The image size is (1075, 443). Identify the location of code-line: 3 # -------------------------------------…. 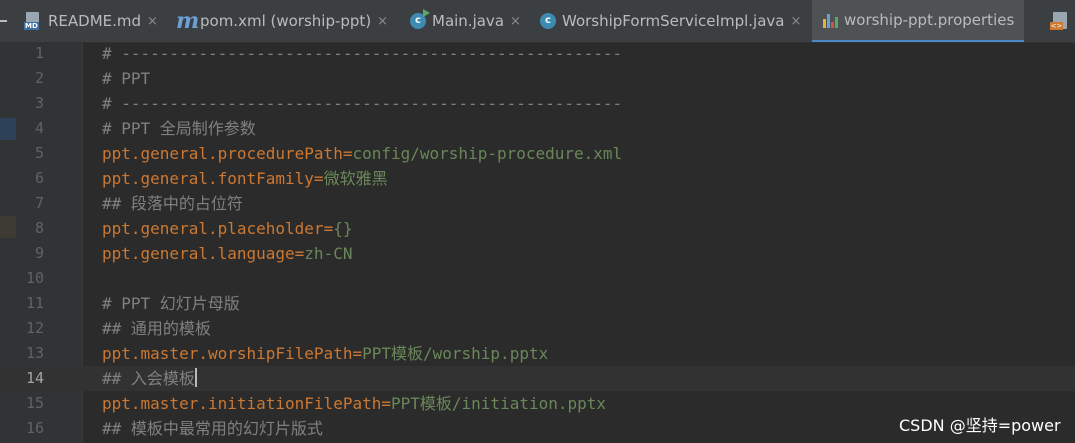
(537, 103).